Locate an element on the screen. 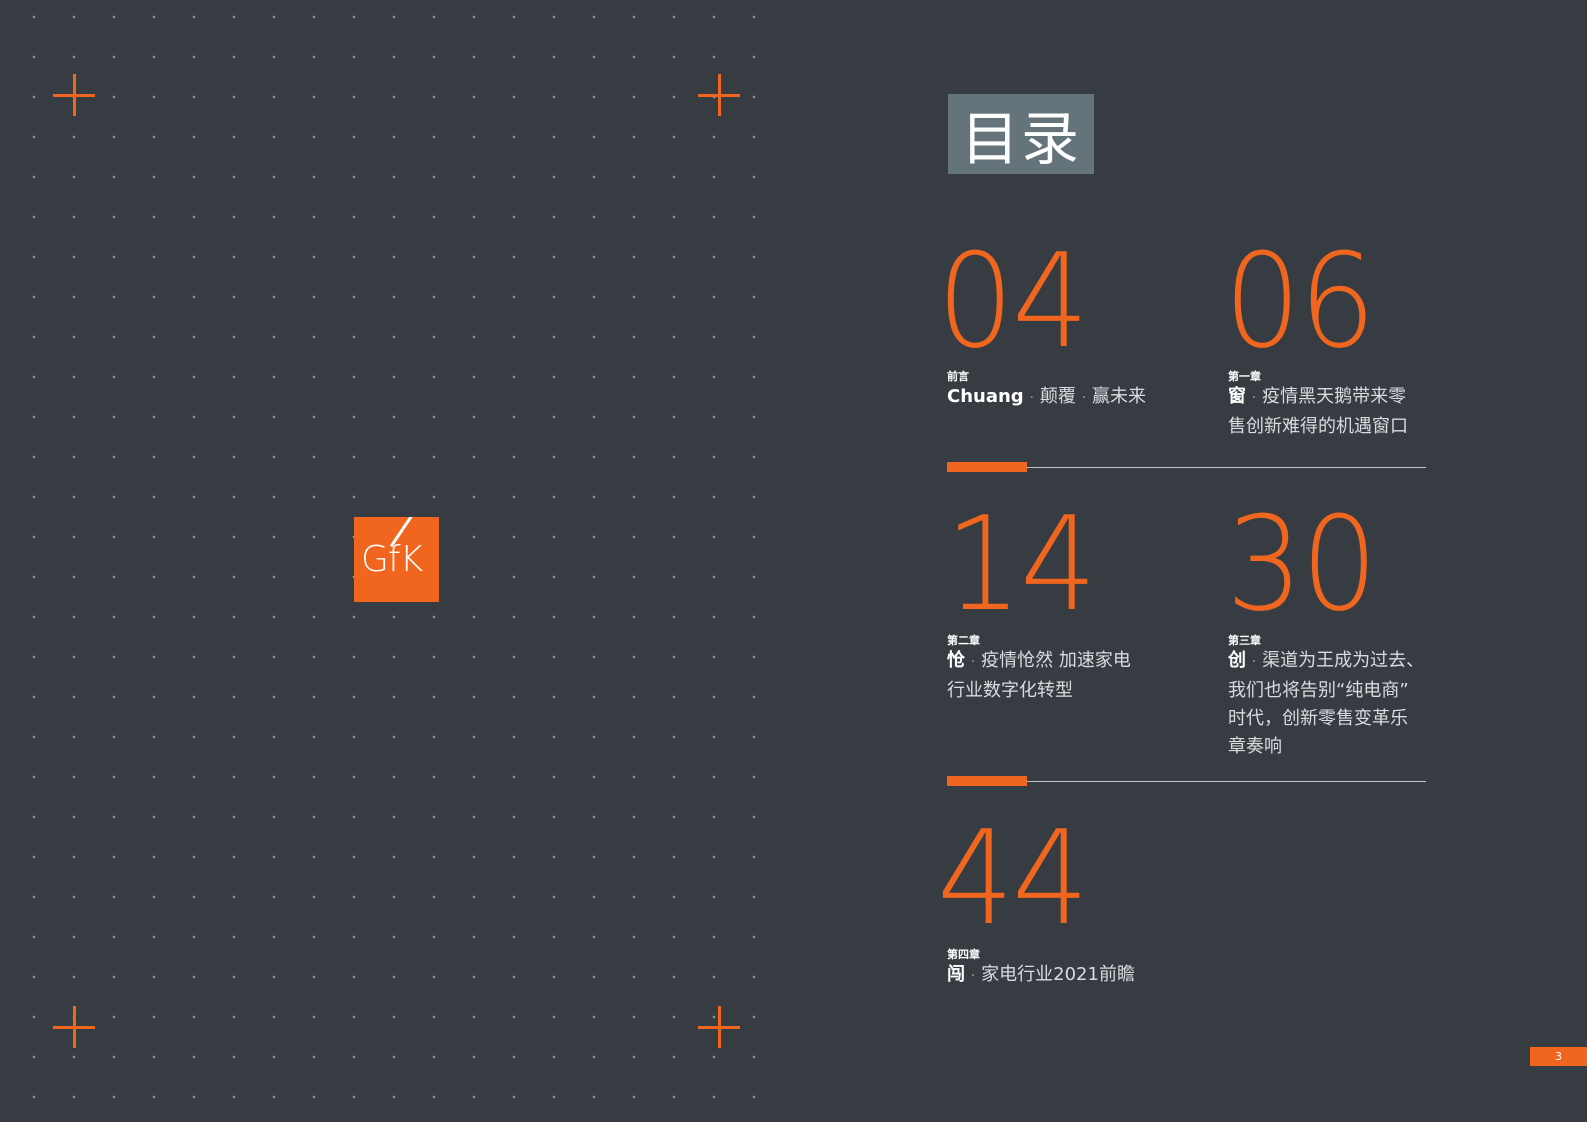 This screenshot has height=1122, width=1587. page-title: 目录 is located at coordinates (1021, 134).